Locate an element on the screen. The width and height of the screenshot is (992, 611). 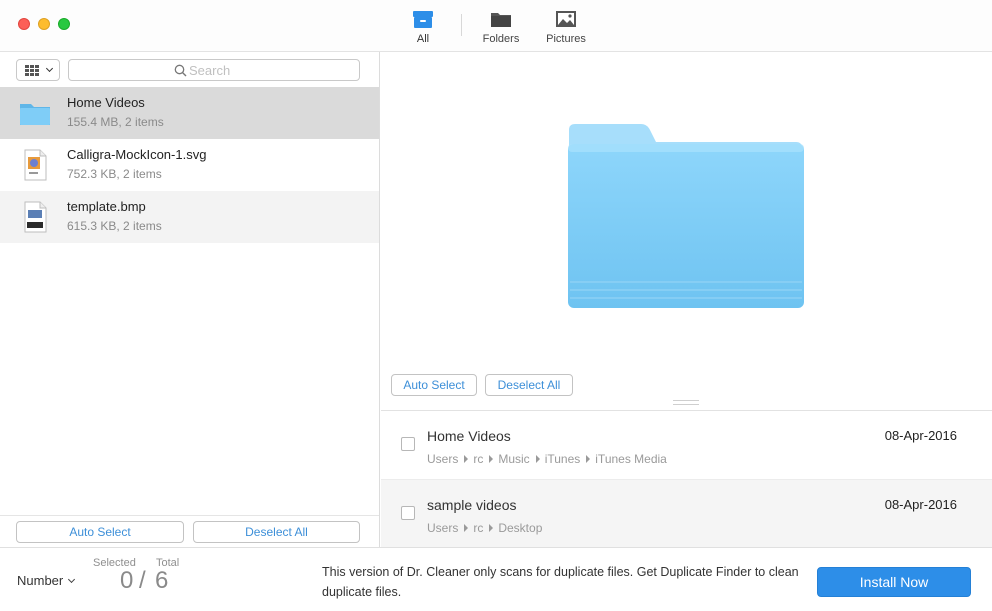
picture-icon is located at coordinates (566, 19).